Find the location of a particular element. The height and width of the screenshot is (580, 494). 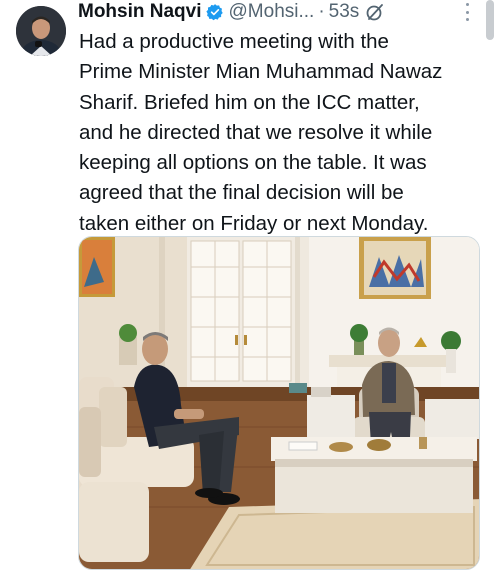

verified-badge-icon is located at coordinates (214, 12).